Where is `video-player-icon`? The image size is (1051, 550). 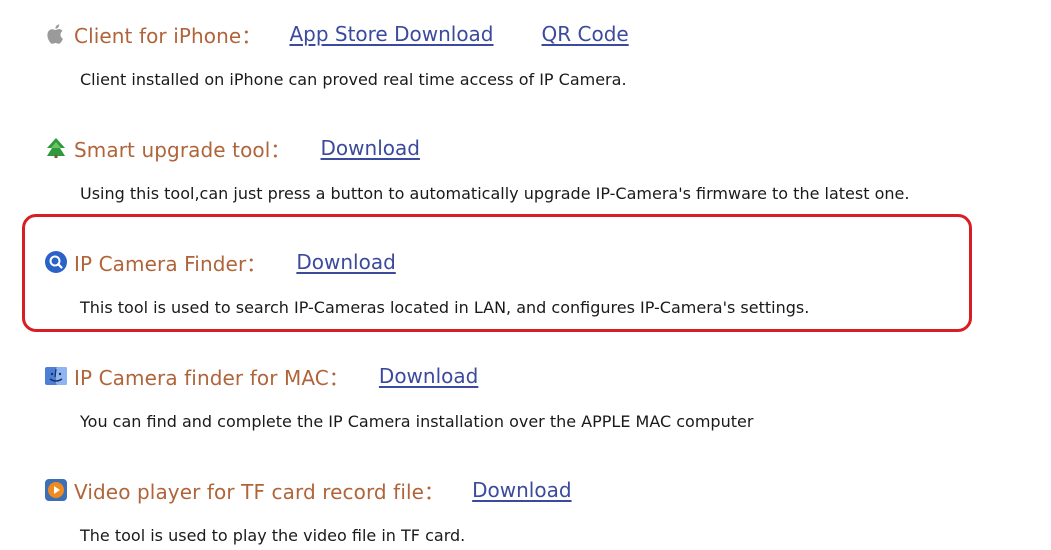 video-player-icon is located at coordinates (56, 490).